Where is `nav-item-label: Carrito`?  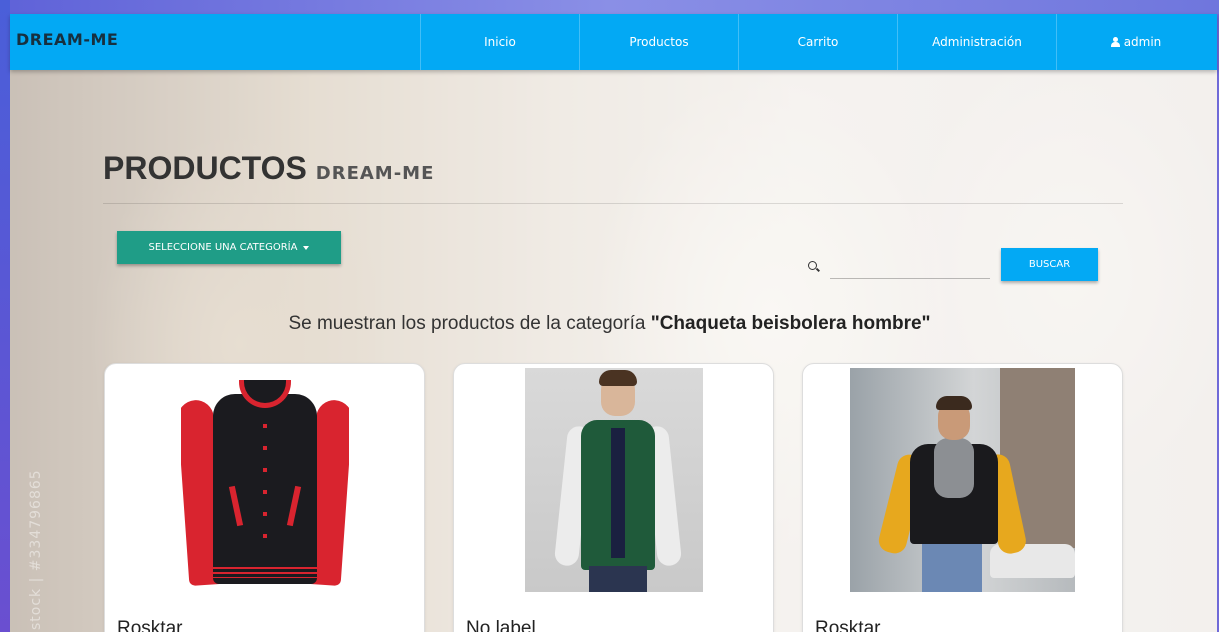 nav-item-label: Carrito is located at coordinates (818, 42).